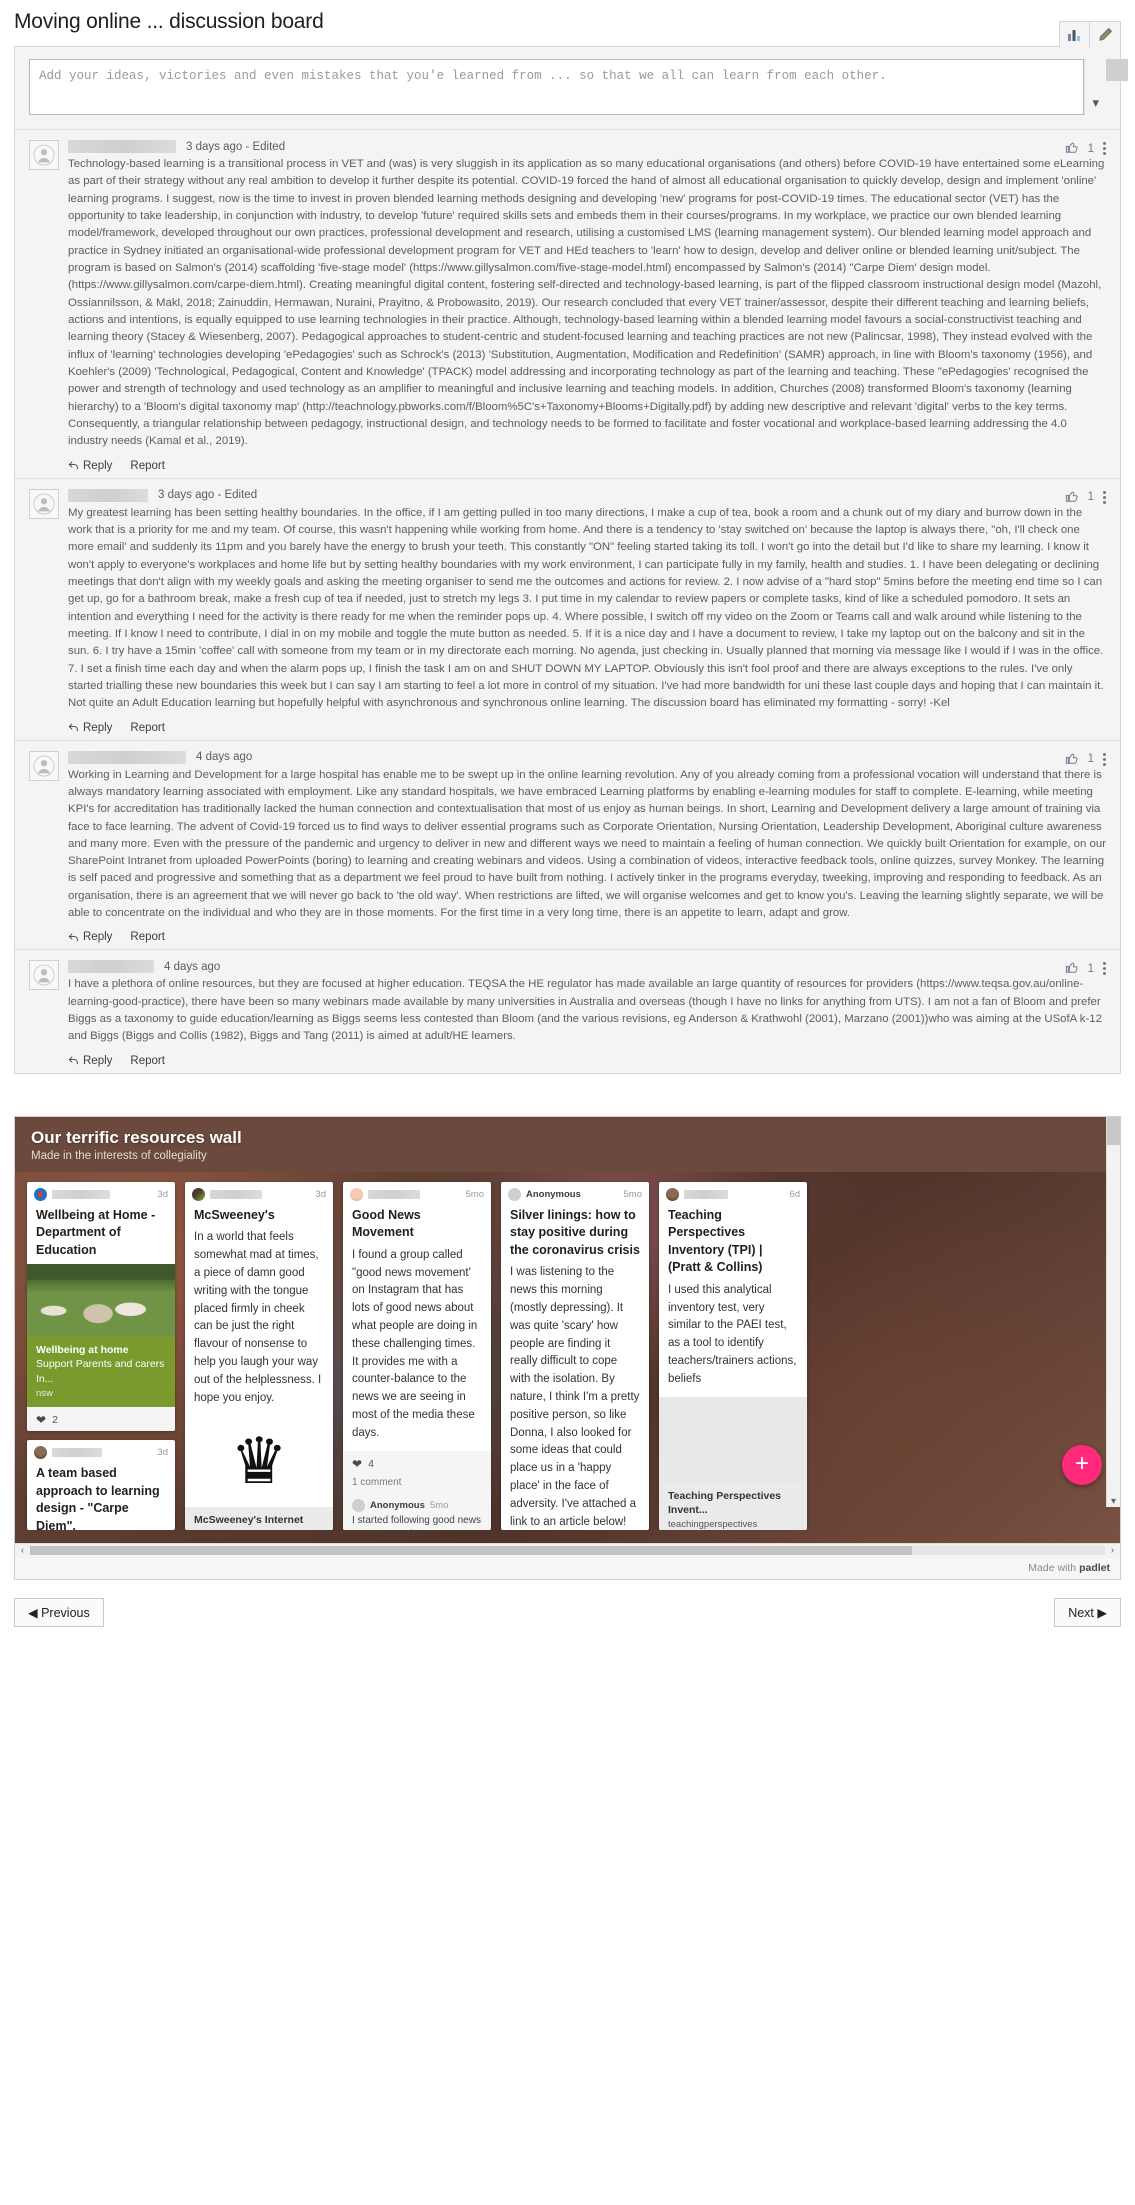  Describe the element at coordinates (1117, 70) in the screenshot. I see `composer-scrollbar-thumb` at that location.